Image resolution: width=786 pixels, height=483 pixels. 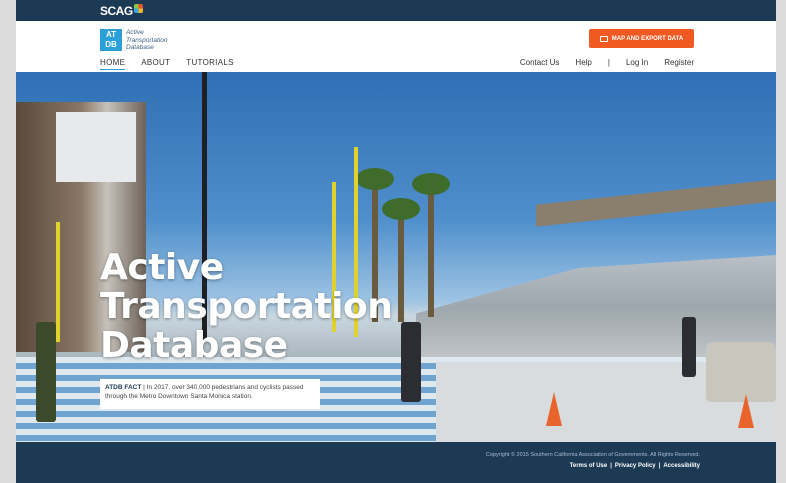 I want to click on scag-logo-text: SCAG, so click(x=116, y=11).